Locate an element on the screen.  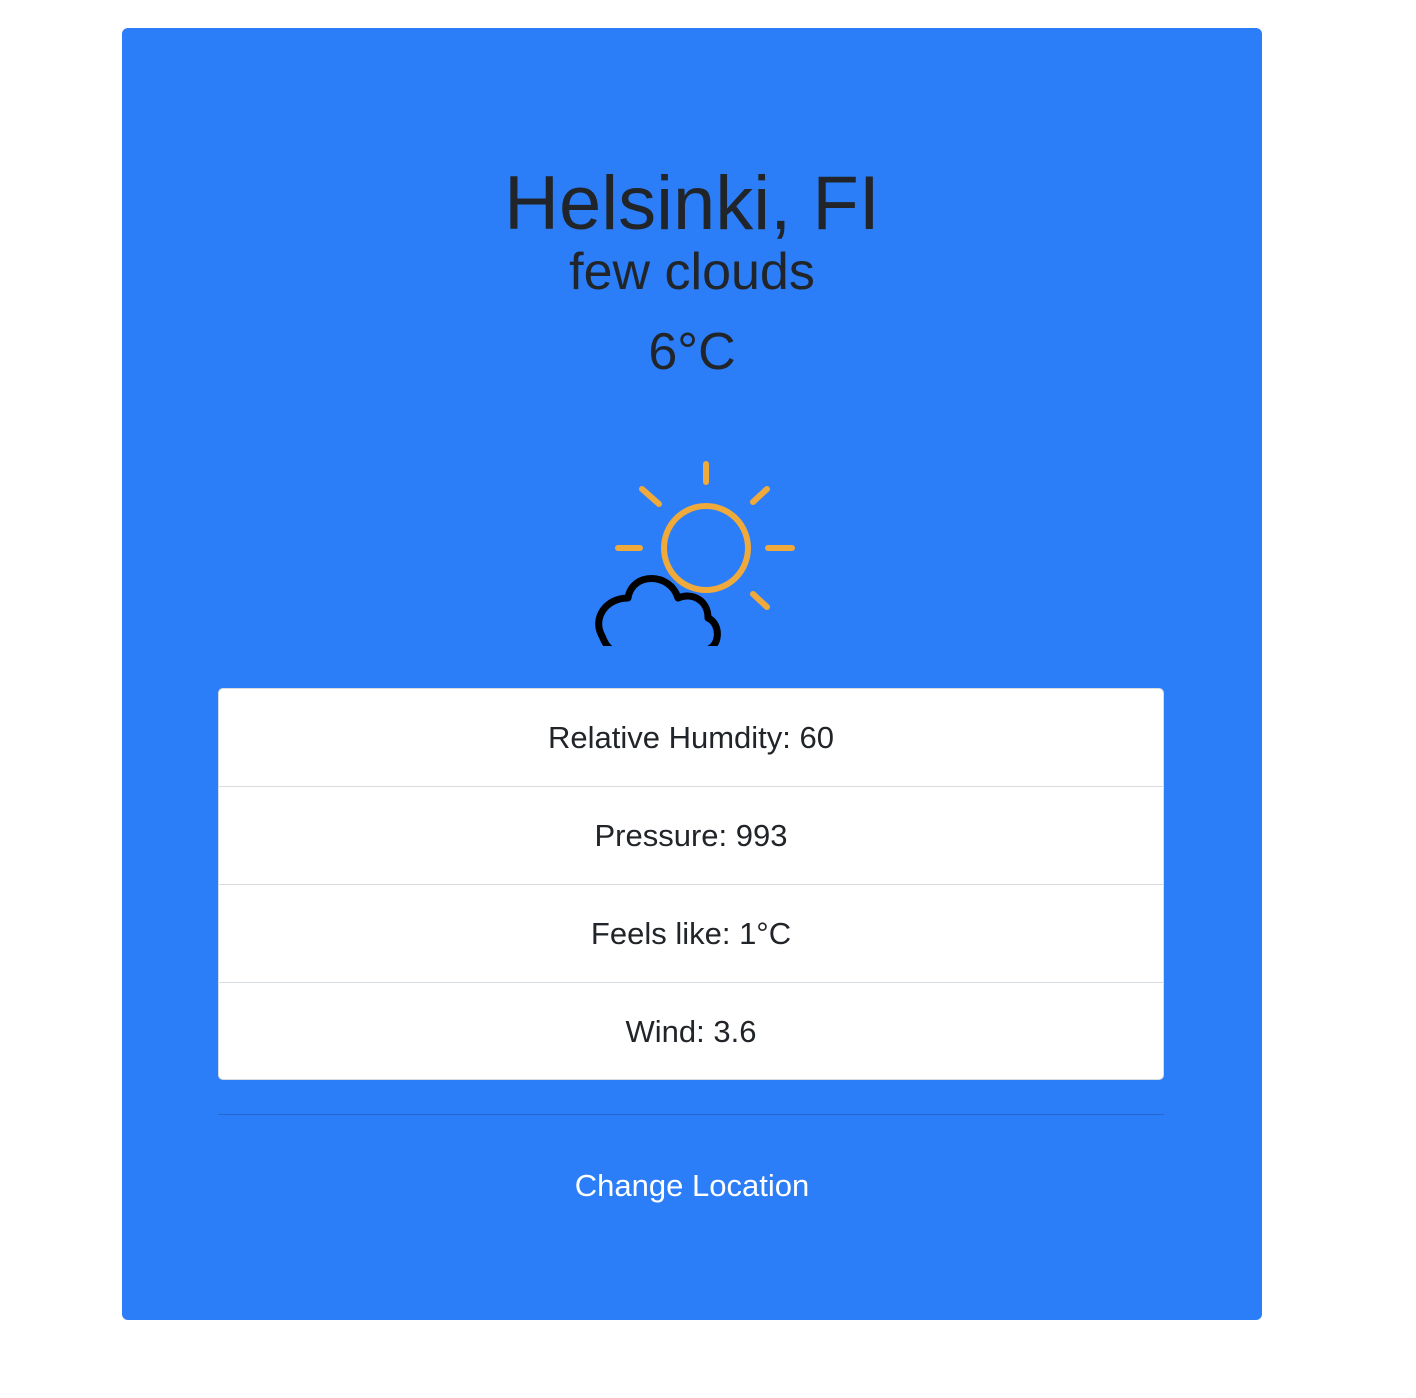
change-location-link: Change Location is located at coordinates (692, 1186).